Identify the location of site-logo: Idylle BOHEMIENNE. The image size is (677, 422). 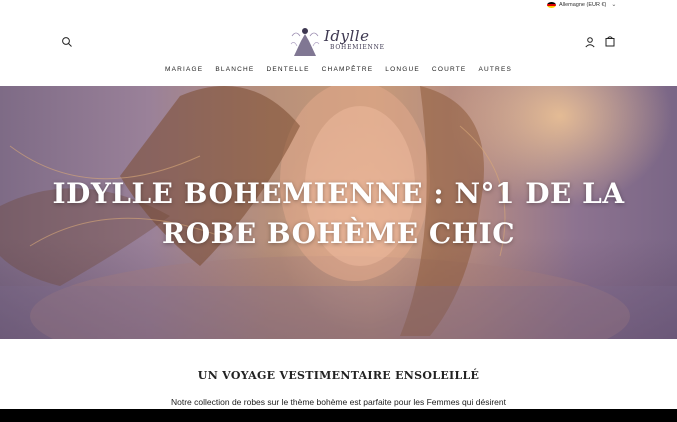
(340, 41).